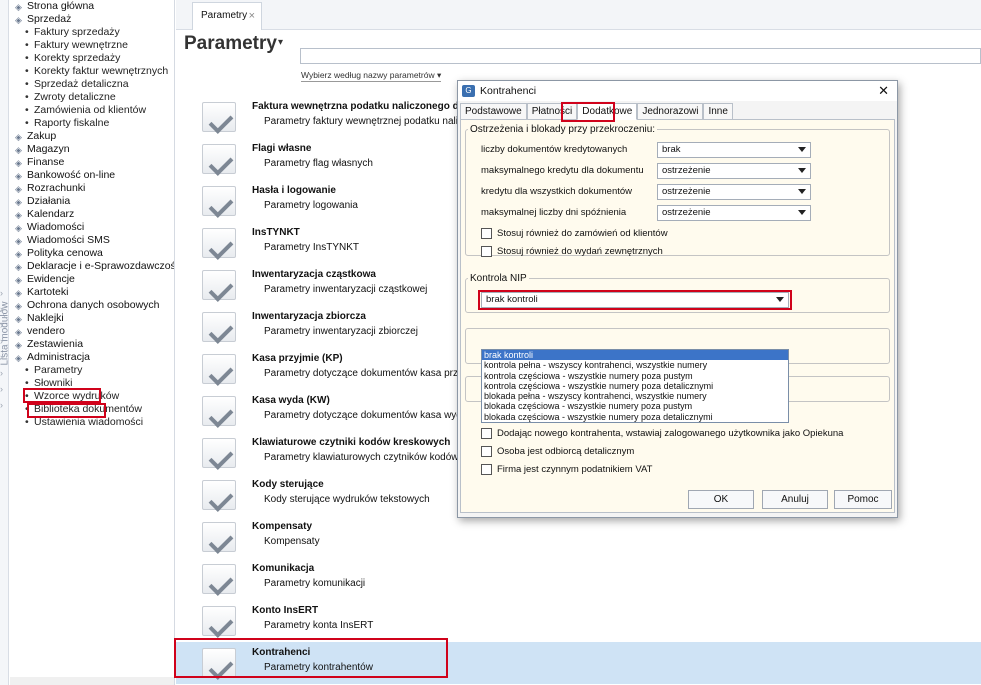 The image size is (981, 685). I want to click on sidebar-item: ◈ Deklaracje i e-Sprawozdawczość, so click(92, 266).